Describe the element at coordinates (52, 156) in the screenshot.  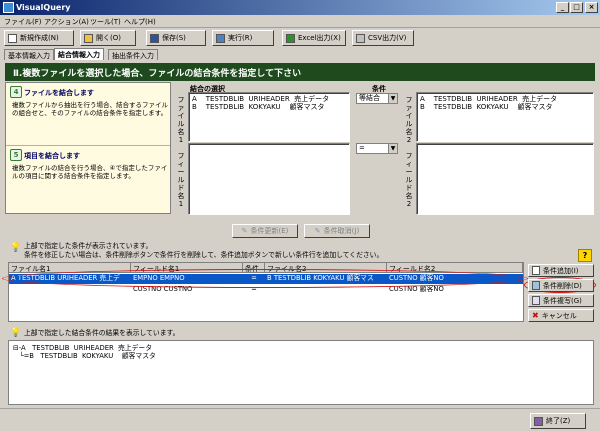
I see `guide-field-join-title: 項目を結合します` at that location.